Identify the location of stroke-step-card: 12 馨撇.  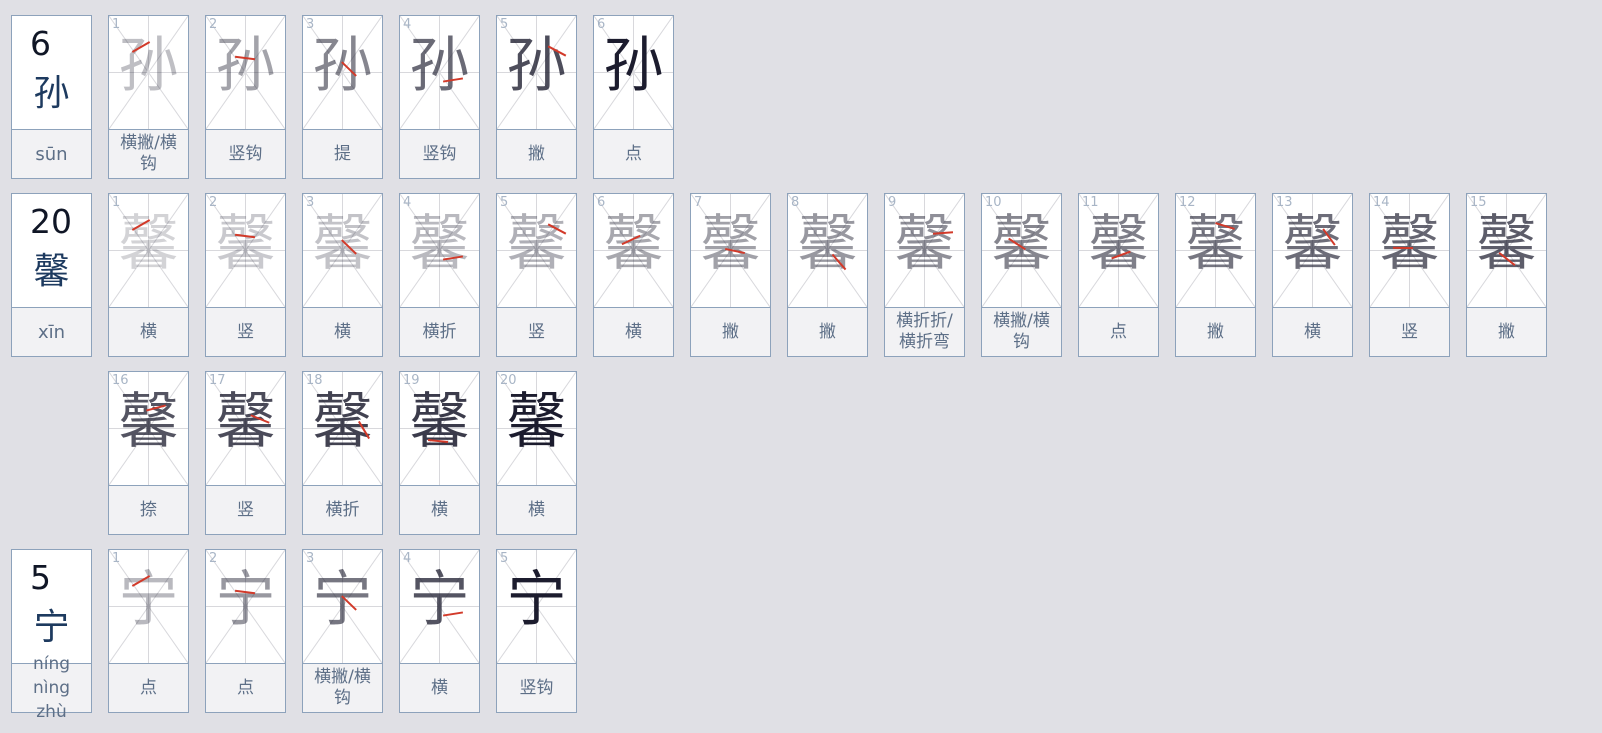
(1215, 275).